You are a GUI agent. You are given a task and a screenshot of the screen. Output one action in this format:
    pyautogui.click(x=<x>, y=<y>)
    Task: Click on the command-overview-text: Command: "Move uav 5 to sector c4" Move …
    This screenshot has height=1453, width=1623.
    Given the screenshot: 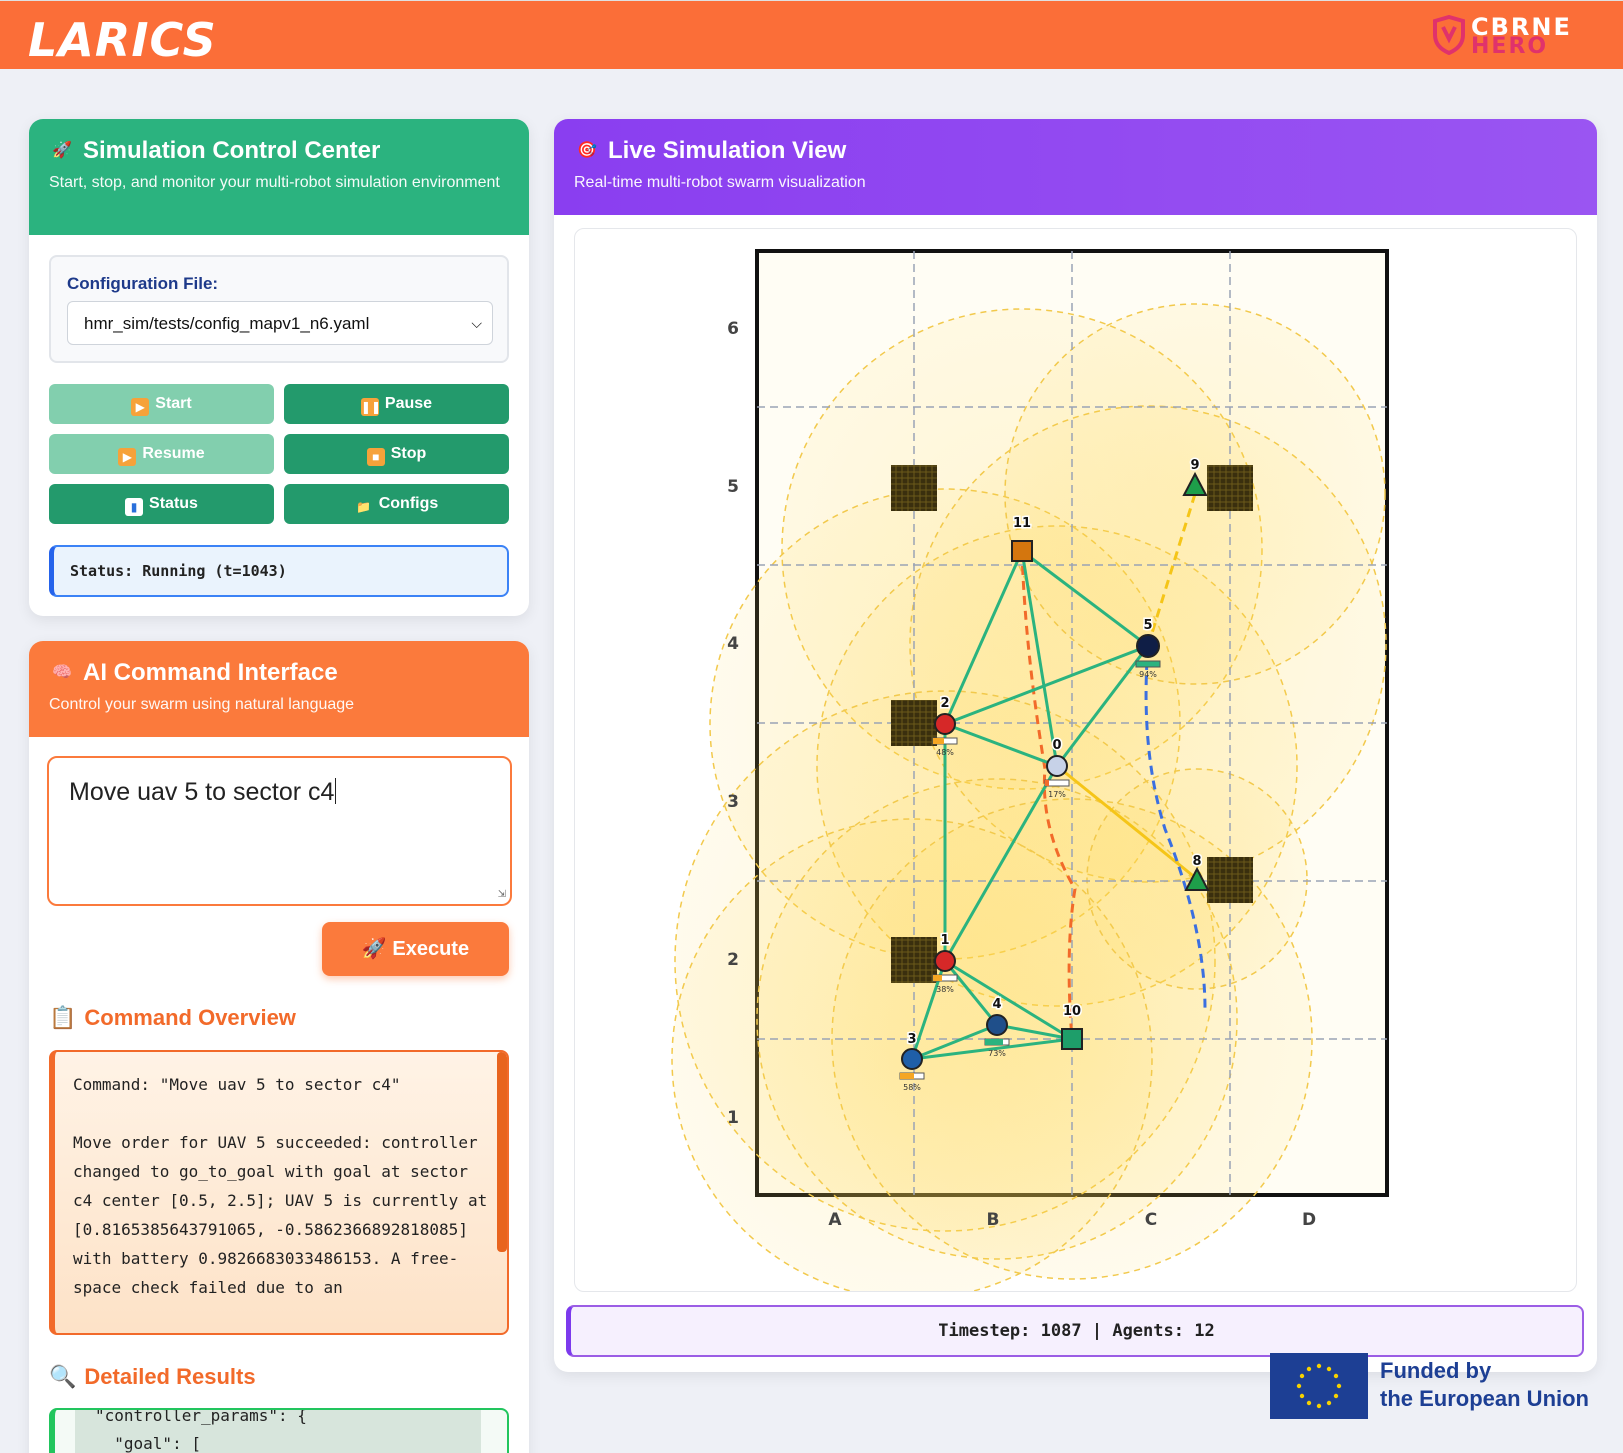 What is the action you would take?
    pyautogui.click(x=280, y=1186)
    